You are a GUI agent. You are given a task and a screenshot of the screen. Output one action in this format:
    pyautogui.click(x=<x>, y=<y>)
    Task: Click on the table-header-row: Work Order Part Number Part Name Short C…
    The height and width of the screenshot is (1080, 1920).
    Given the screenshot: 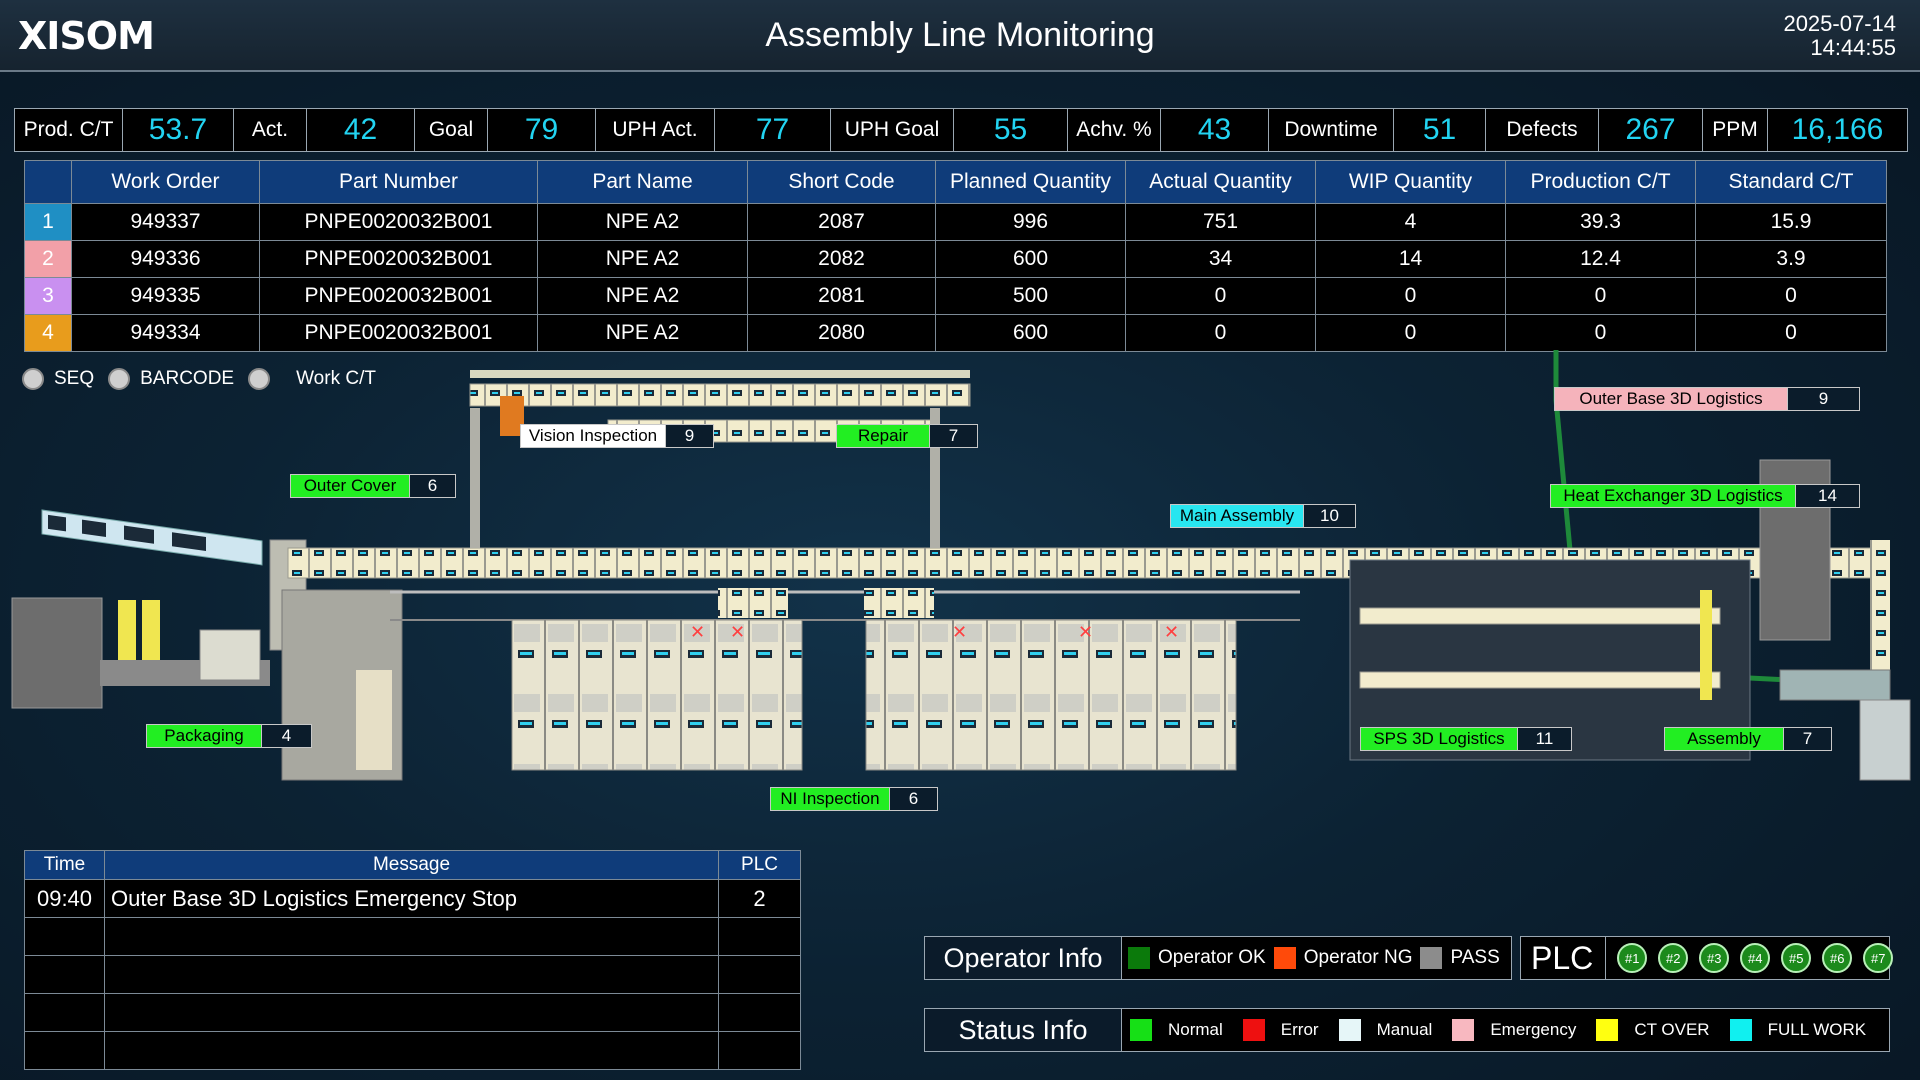 What is the action you would take?
    pyautogui.click(x=955, y=182)
    